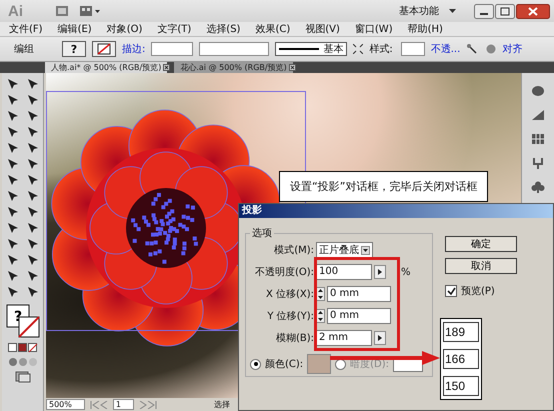 This screenshot has height=411, width=554. I want to click on unit-label: %, so click(406, 272).